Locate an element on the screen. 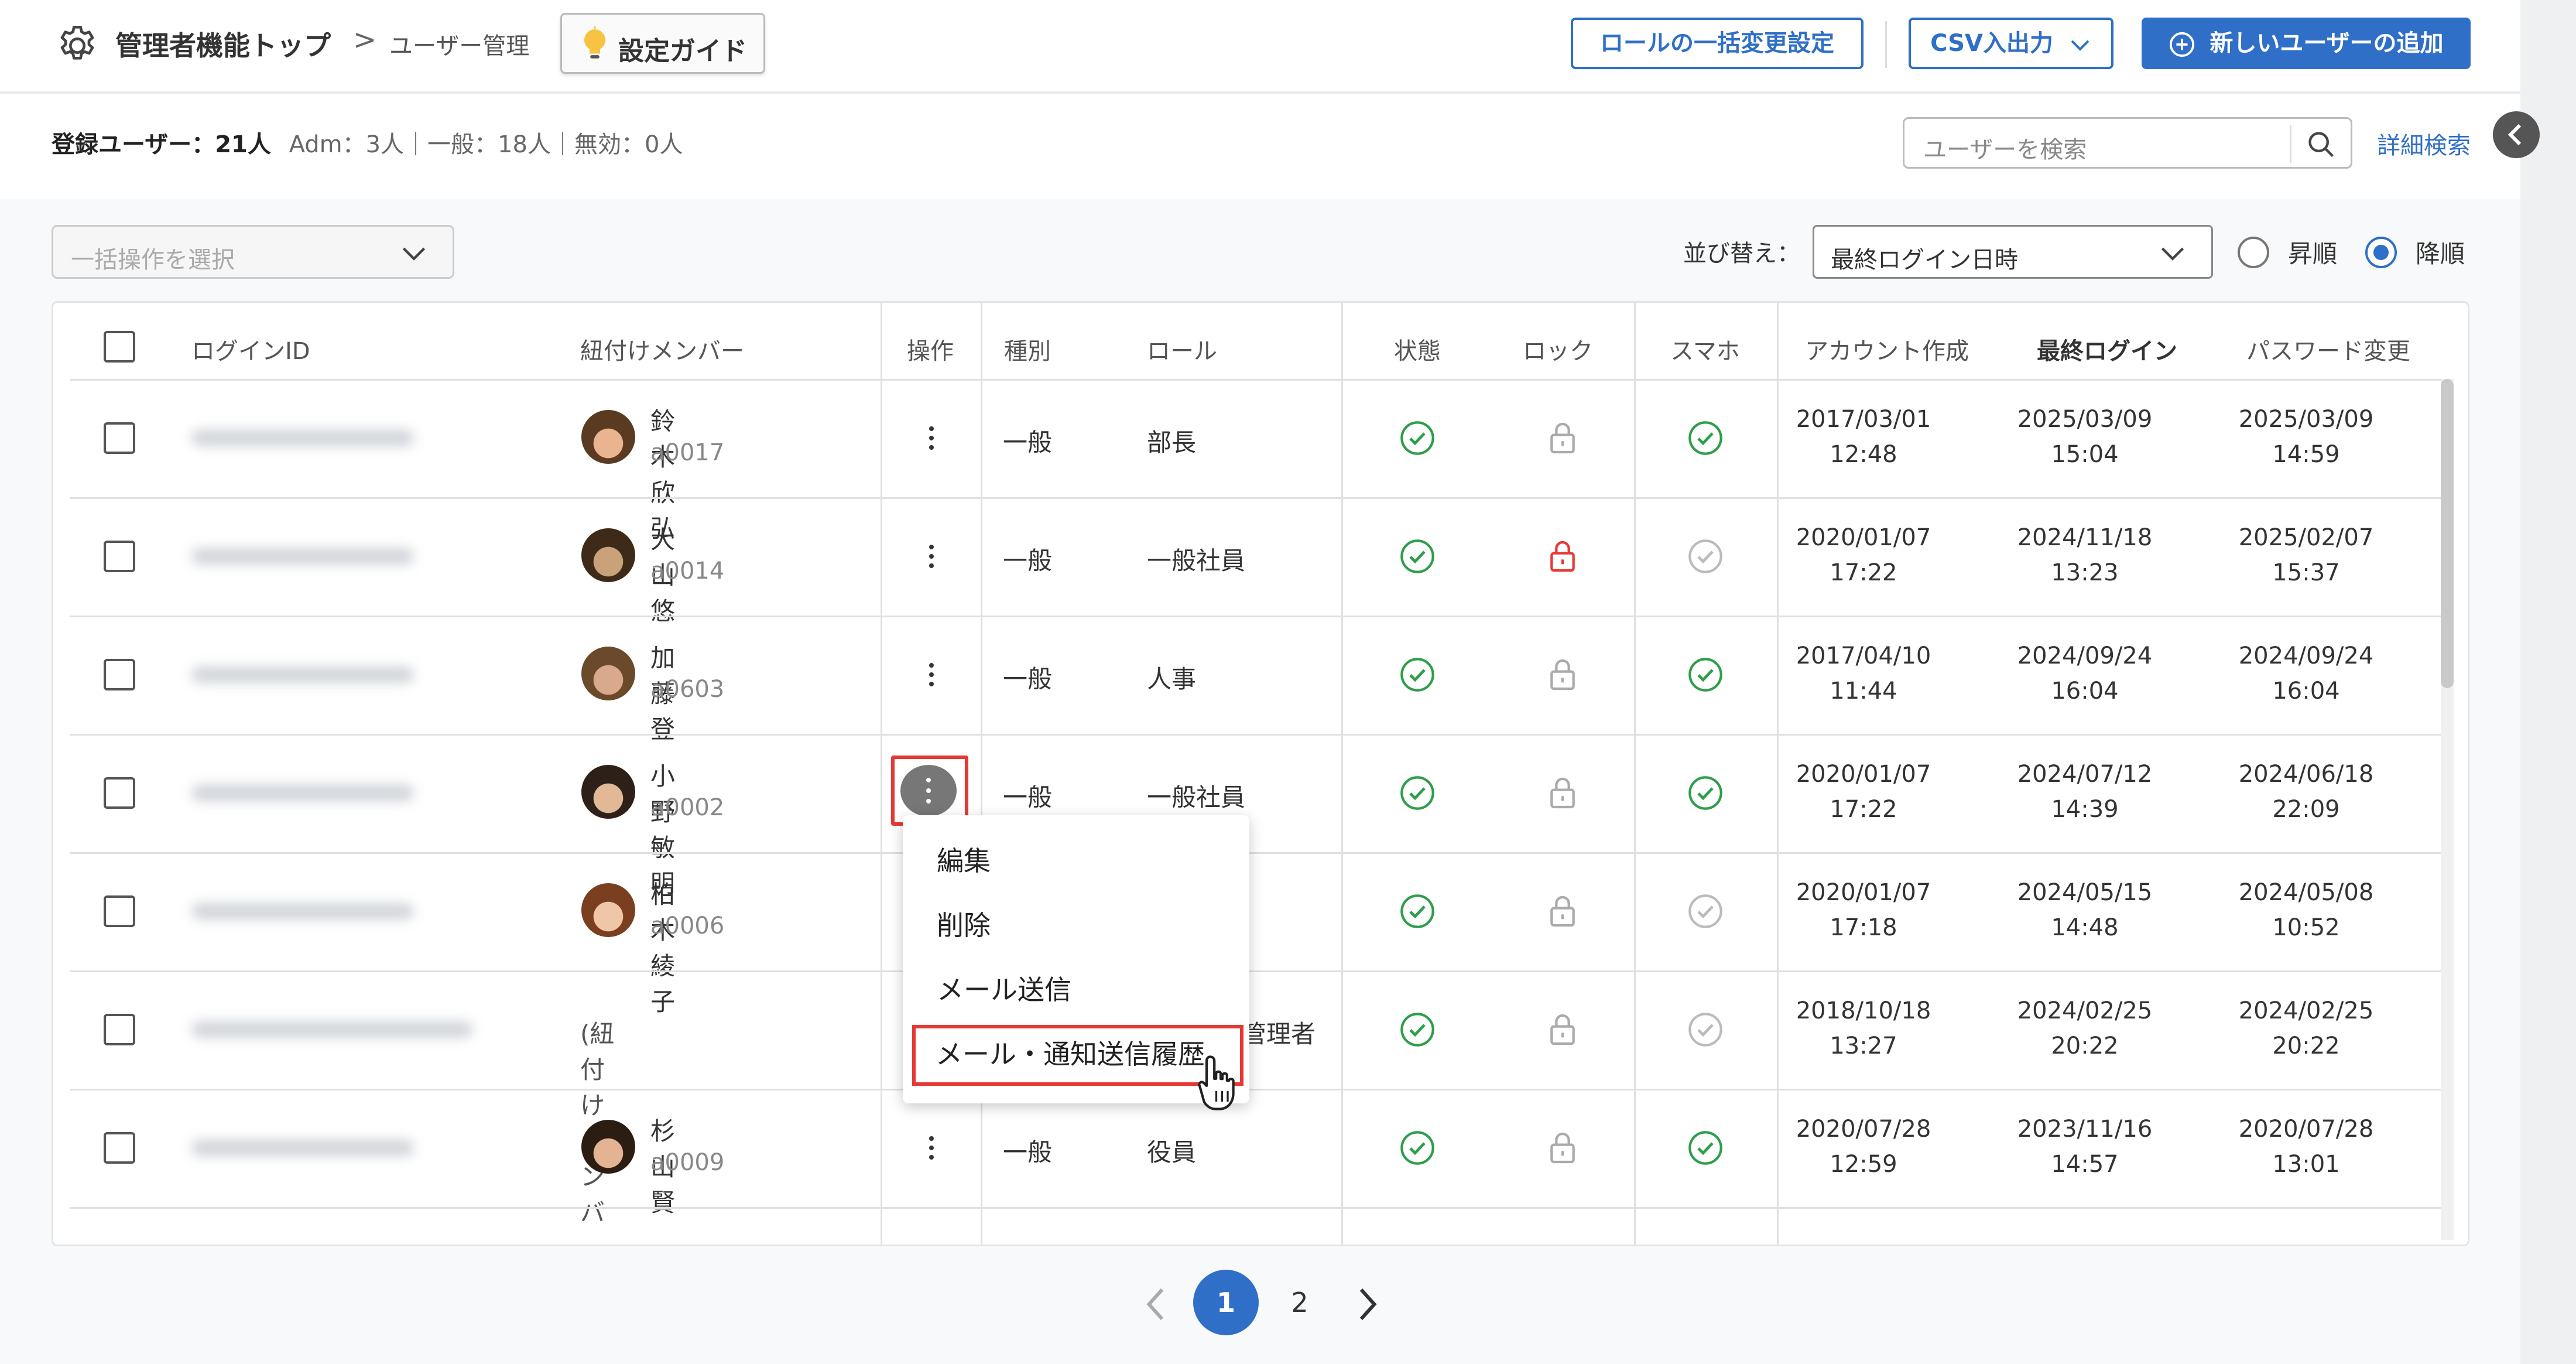 This screenshot has height=1364, width=2576. date-pw-changed: 2024/05/08 10:52 is located at coordinates (2306, 910).